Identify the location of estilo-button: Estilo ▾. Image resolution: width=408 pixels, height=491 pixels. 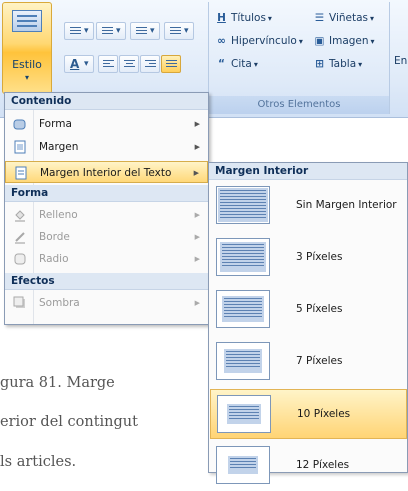
(27, 48).